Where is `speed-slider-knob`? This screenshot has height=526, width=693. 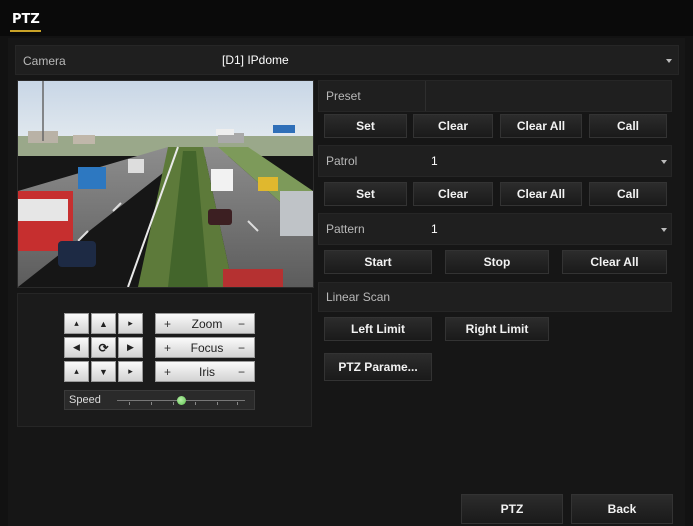
speed-slider-knob is located at coordinates (181, 400).